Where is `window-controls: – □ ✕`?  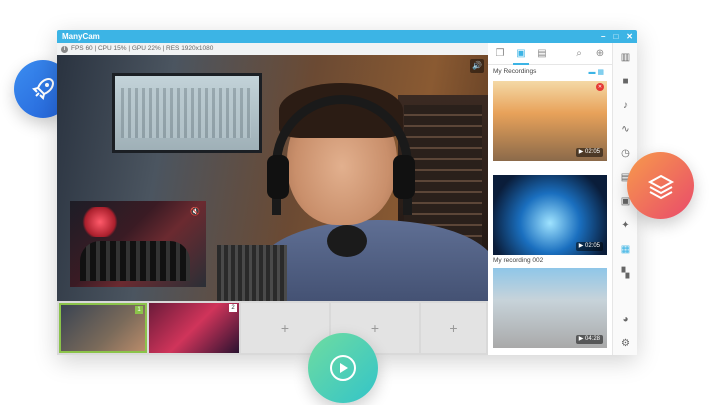
window-controls: – □ ✕ is located at coordinates (617, 36).